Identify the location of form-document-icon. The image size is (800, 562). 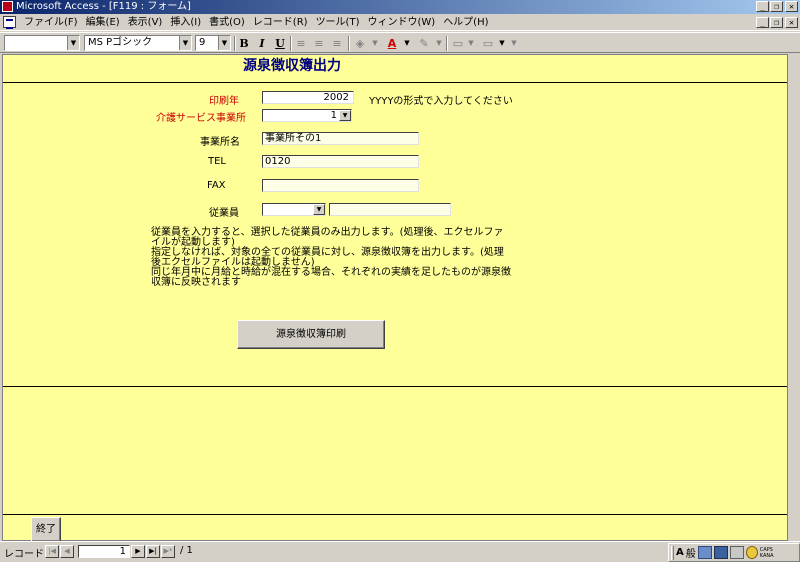
(9, 22).